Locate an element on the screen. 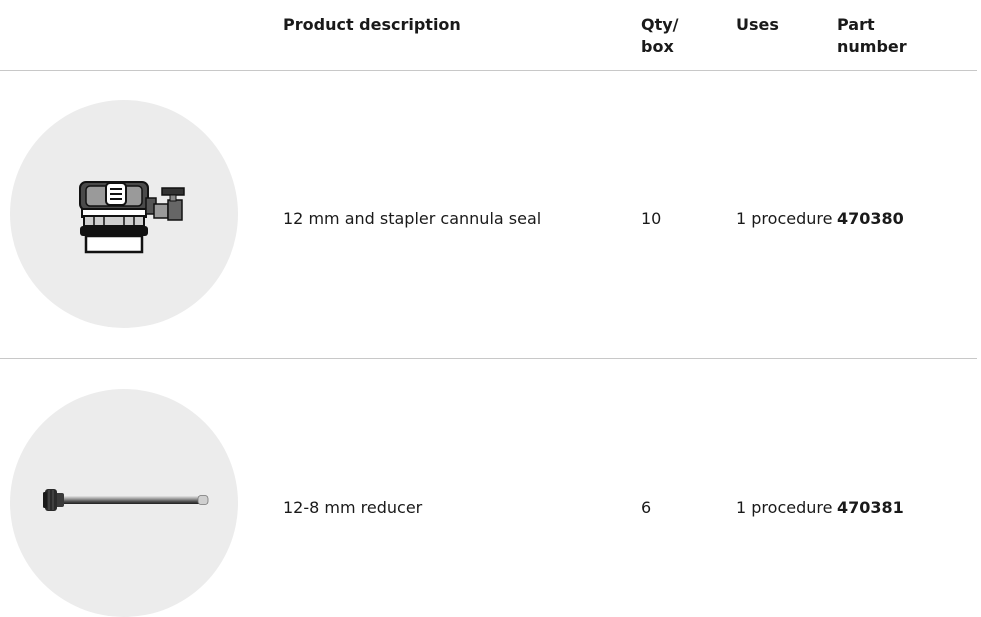 The image size is (981, 617). header-part-number: Part number is located at coordinates (872, 35).